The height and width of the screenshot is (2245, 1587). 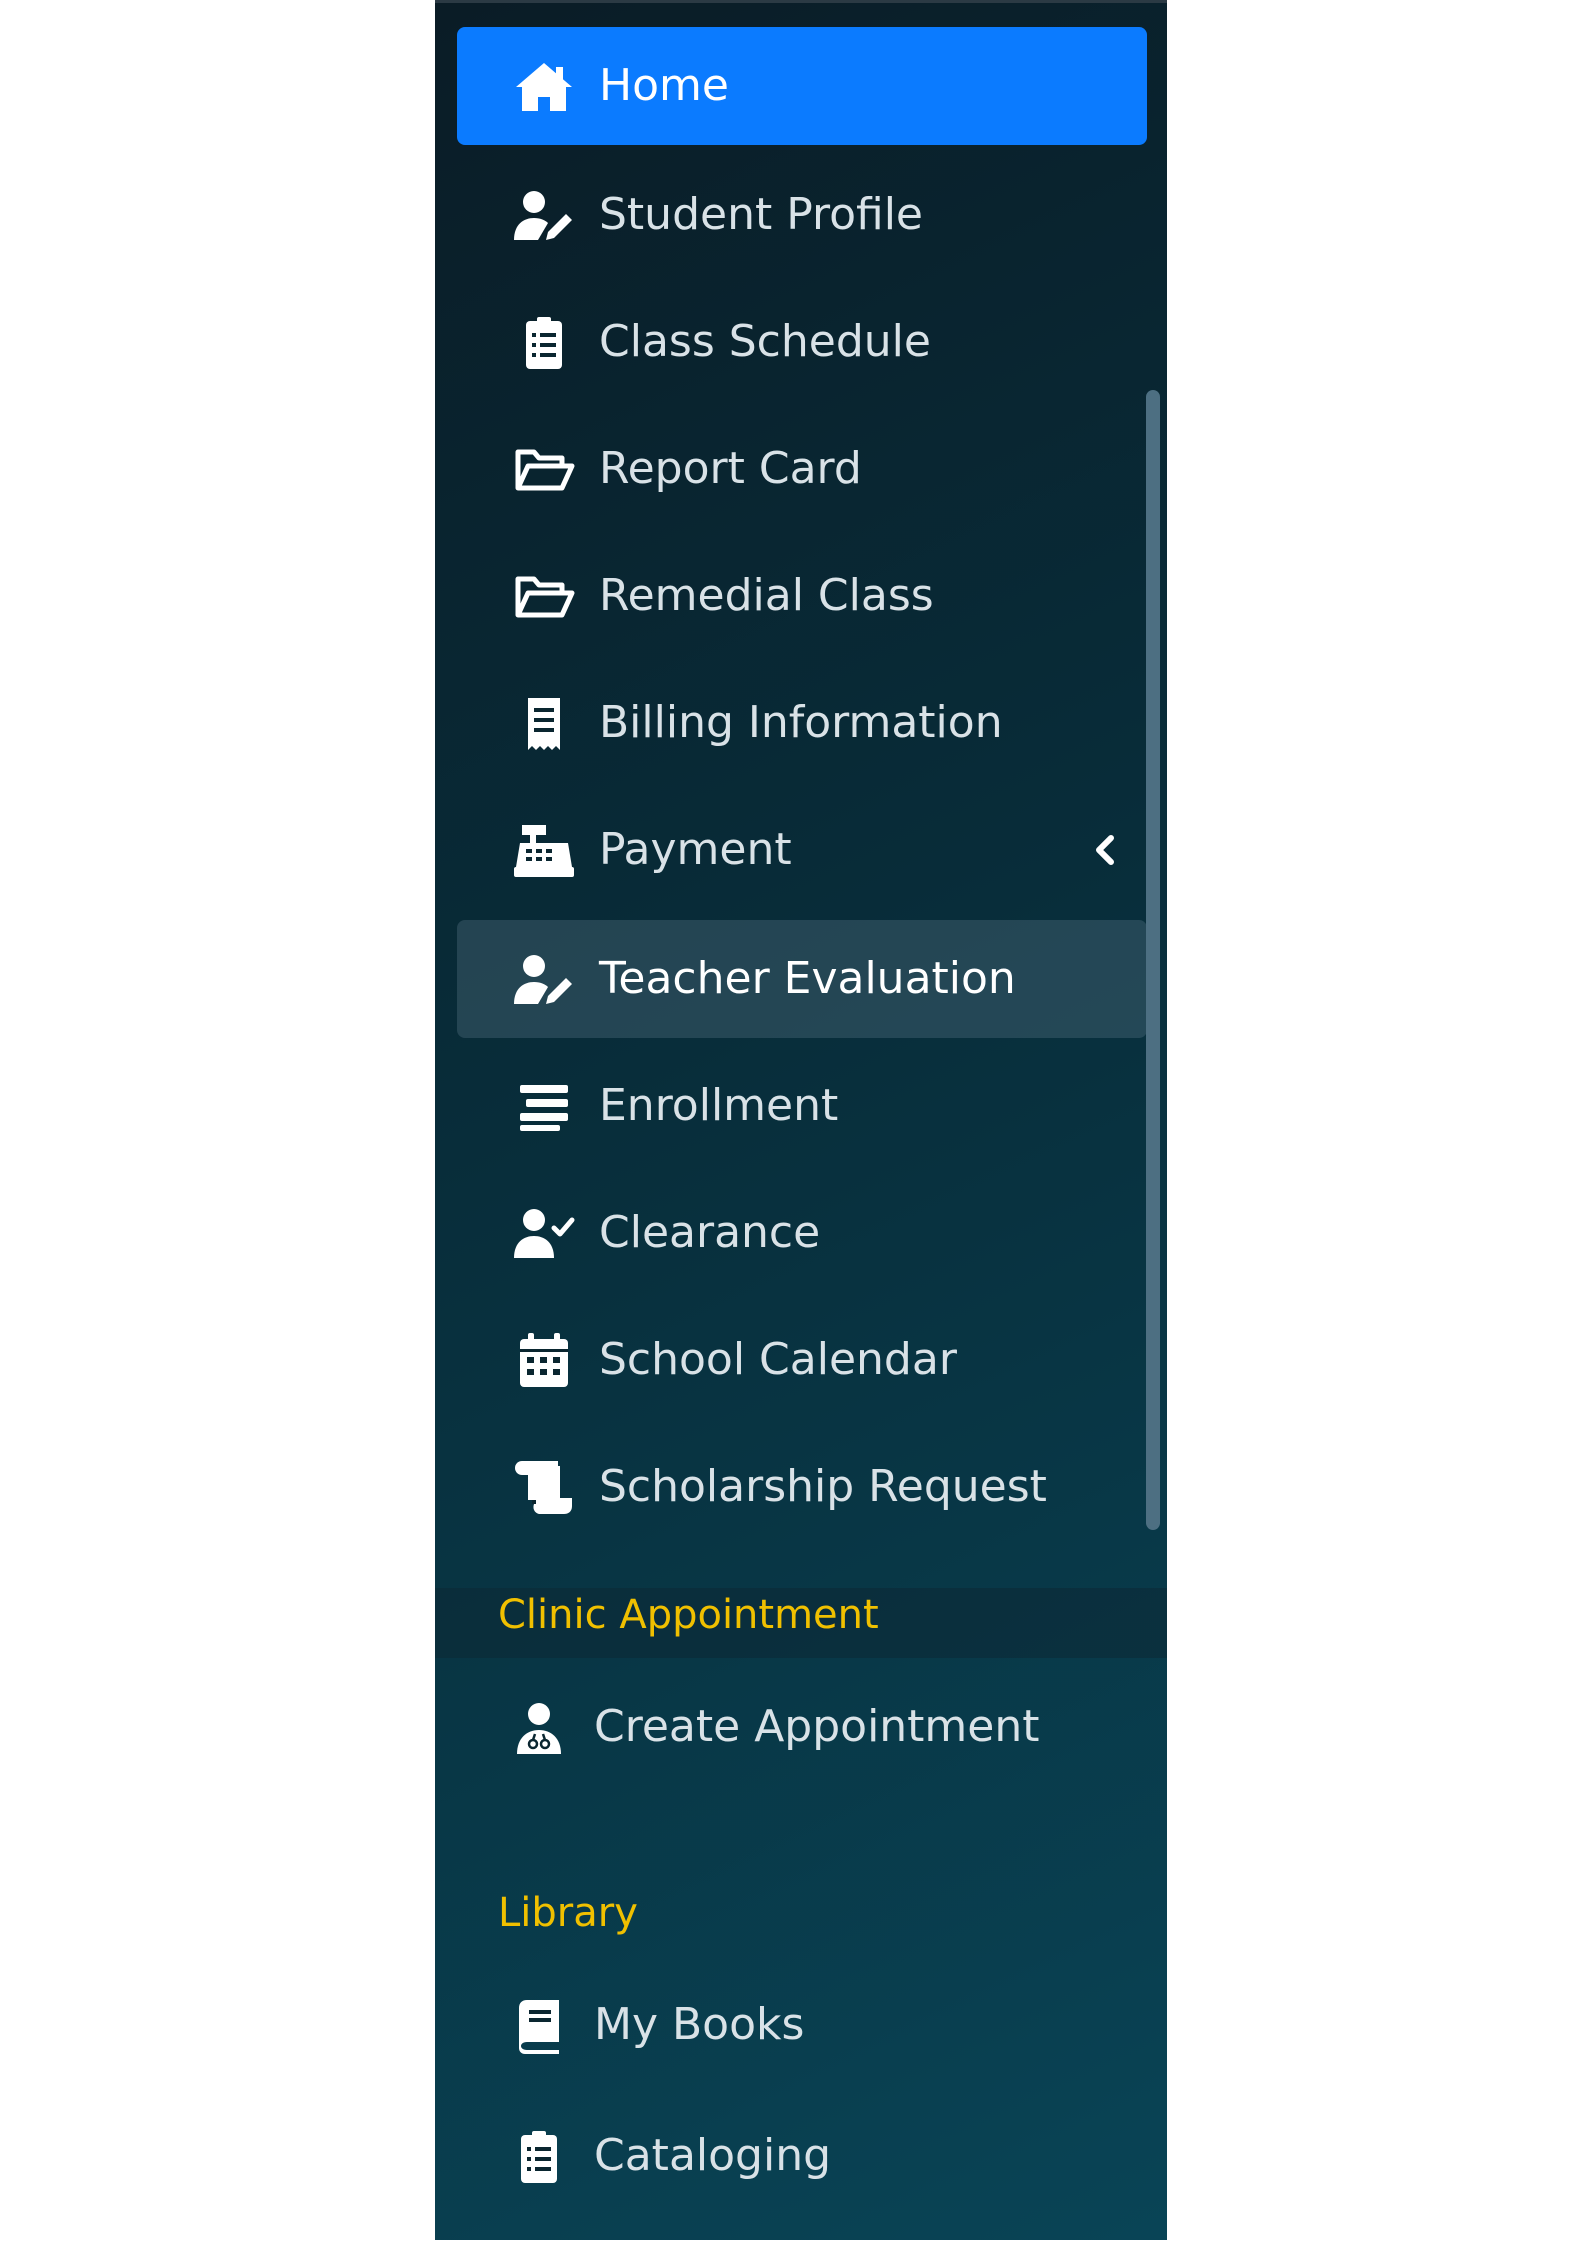 What do you see at coordinates (539, 2026) in the screenshot?
I see `book-icon` at bounding box center [539, 2026].